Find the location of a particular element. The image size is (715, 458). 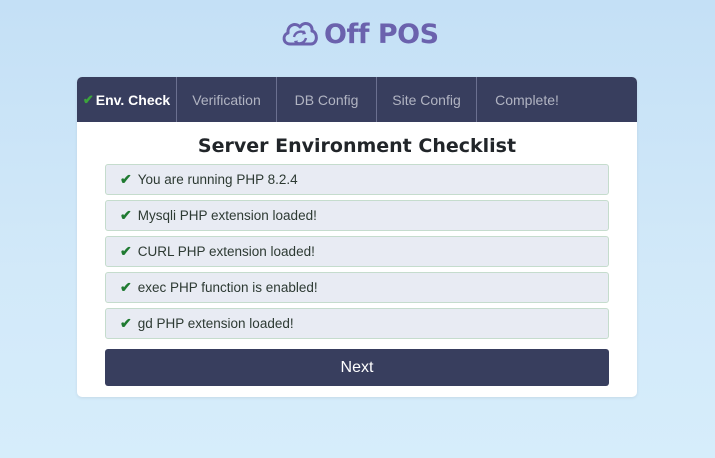

list-item: ✔ exec PHP function is enabled! is located at coordinates (357, 287).